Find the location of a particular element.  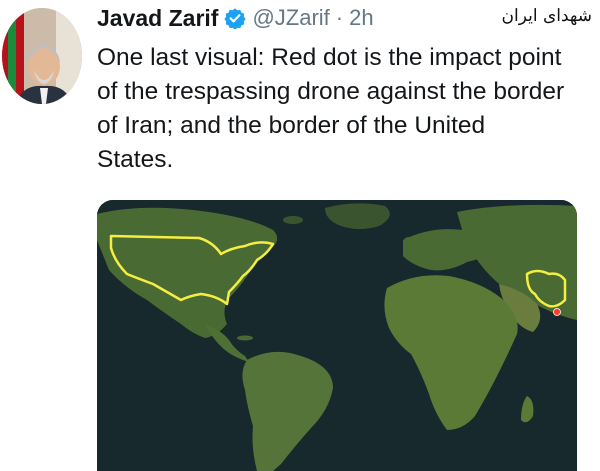

tweet-header: Javad Zarif @JZarif · 2h is located at coordinates (235, 18).